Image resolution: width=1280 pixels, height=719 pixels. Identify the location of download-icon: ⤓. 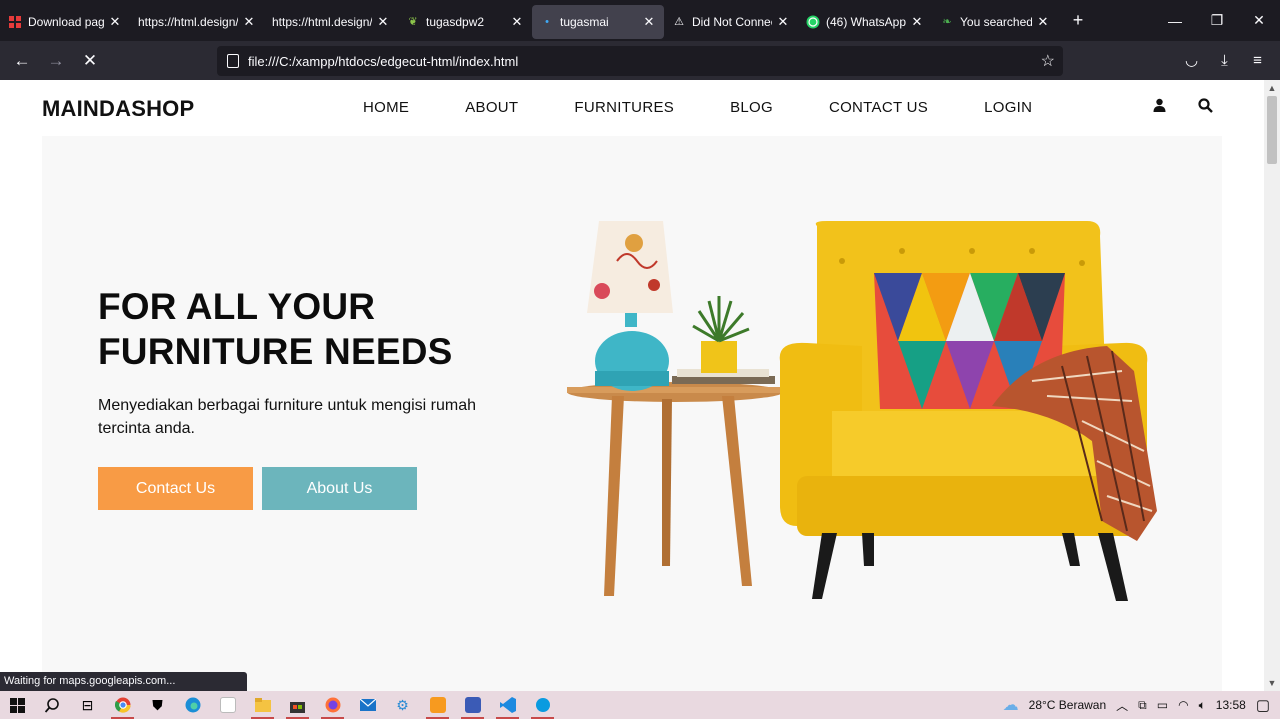
(1224, 60).